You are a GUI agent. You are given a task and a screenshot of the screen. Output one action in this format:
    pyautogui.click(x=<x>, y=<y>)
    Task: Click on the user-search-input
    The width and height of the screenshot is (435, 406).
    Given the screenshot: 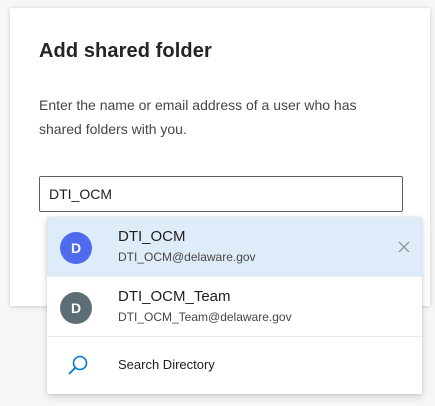 What is the action you would take?
    pyautogui.click(x=221, y=194)
    